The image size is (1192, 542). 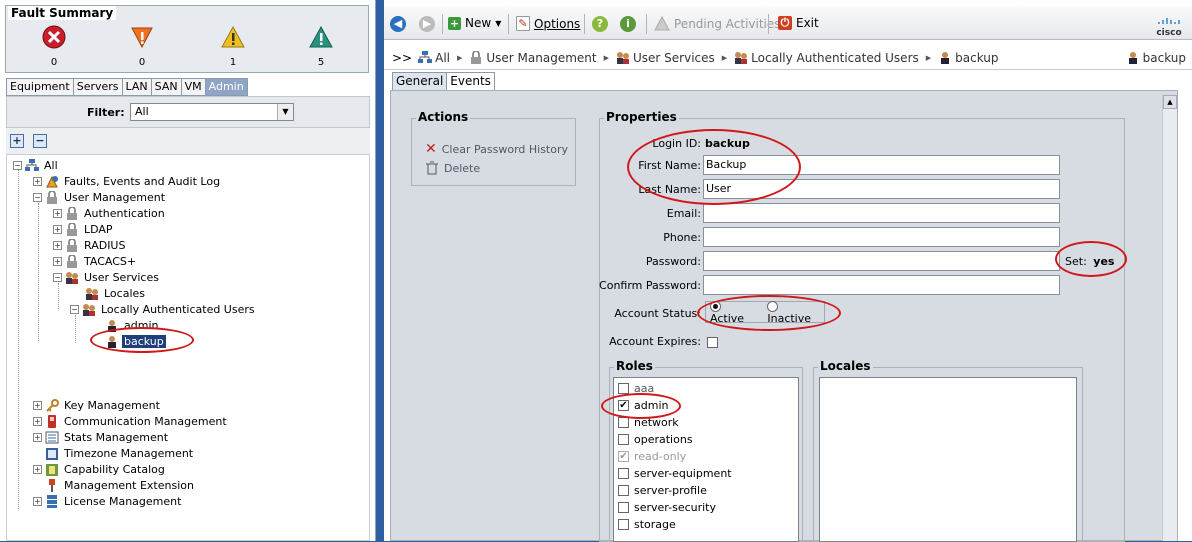 I want to click on exit-button: ⏻ Exit, so click(x=798, y=23).